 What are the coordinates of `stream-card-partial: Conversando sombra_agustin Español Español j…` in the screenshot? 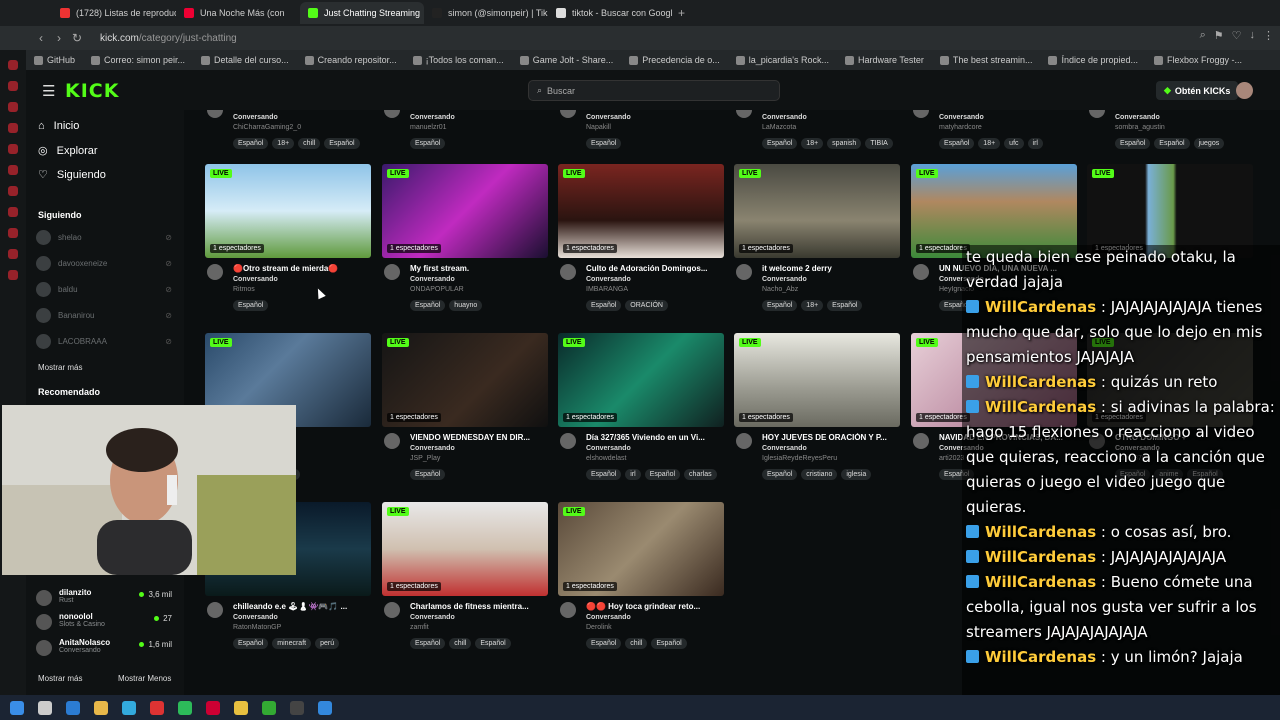 It's located at (1170, 129).